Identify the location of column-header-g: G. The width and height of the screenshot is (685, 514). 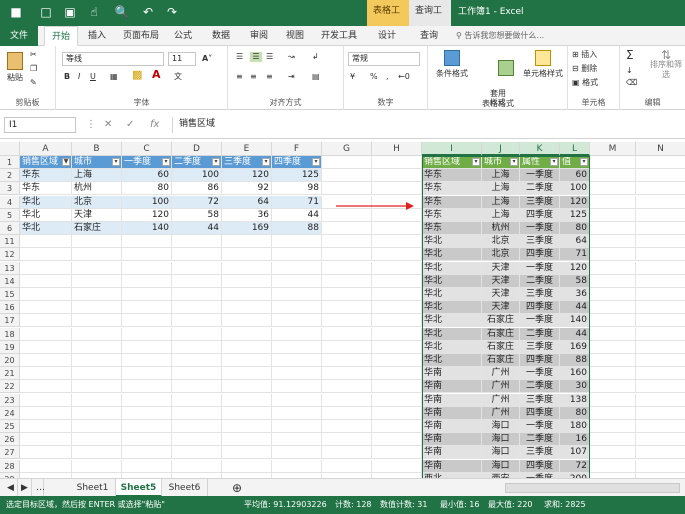
(347, 149).